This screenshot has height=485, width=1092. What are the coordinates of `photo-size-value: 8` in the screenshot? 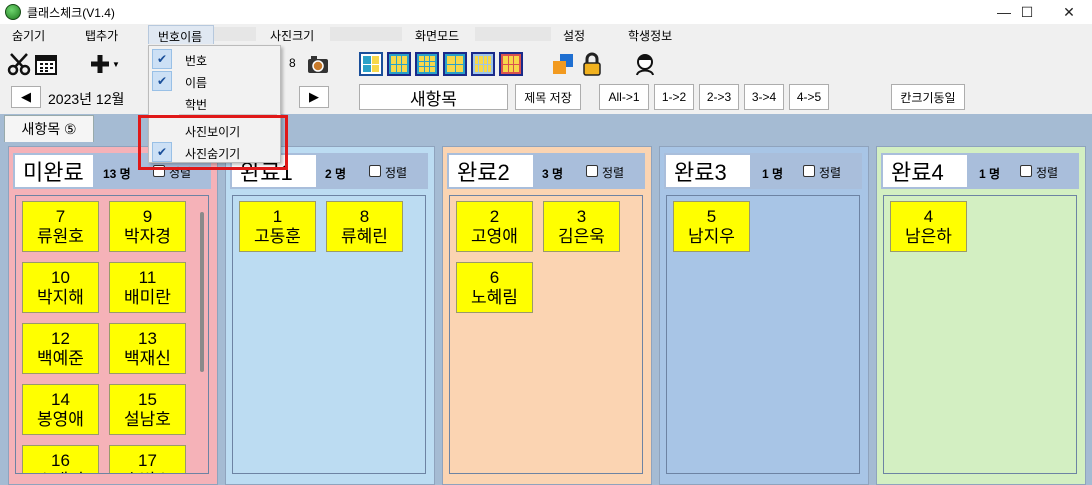 It's located at (292, 63).